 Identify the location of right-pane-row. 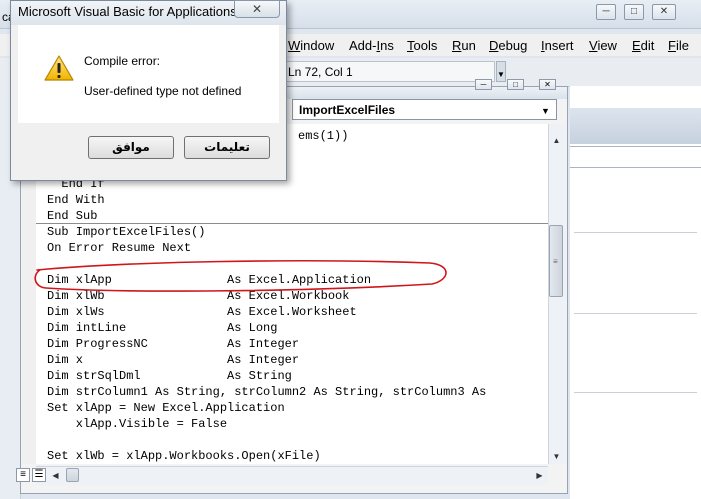
(635, 157).